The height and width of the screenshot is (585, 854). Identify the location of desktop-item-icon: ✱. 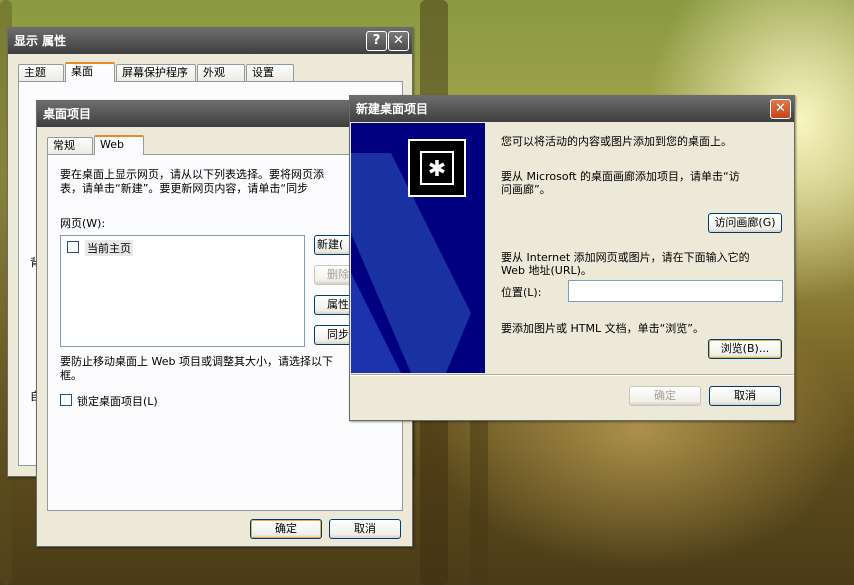
(437, 168).